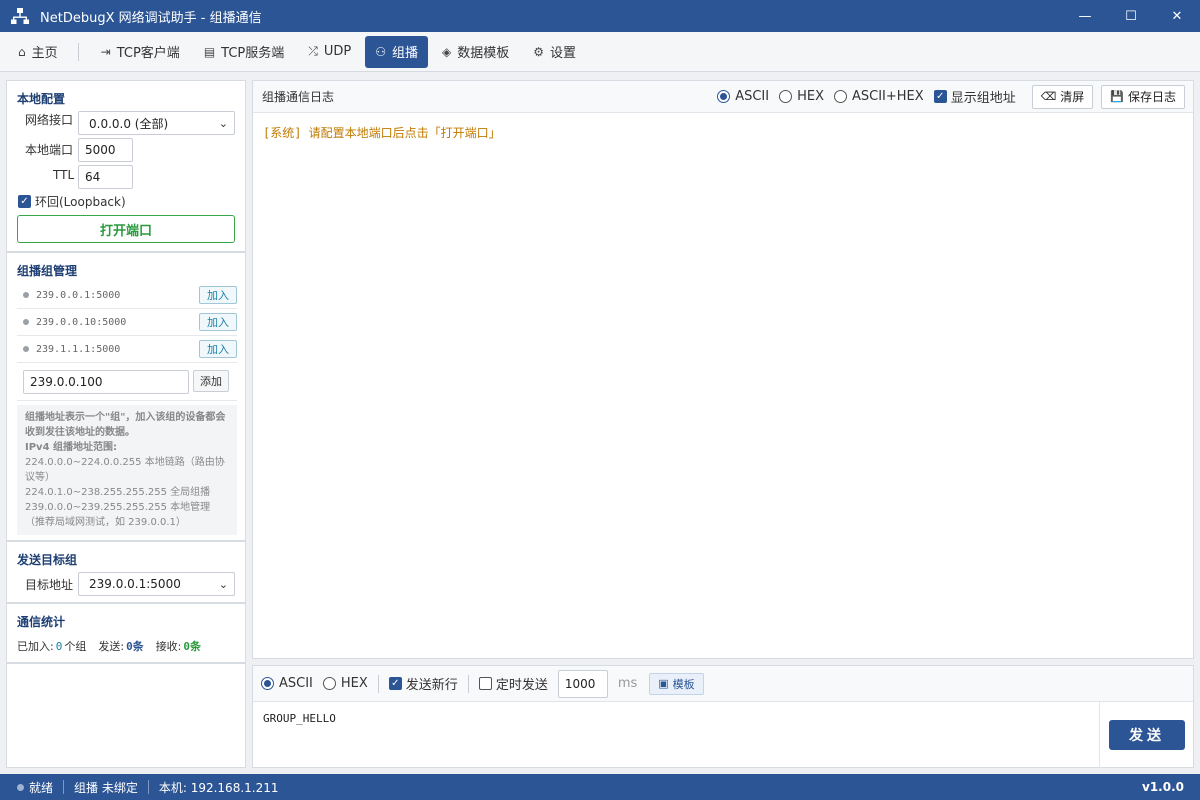 This screenshot has height=800, width=1200. What do you see at coordinates (600, 787) in the screenshot?
I see `status-bar: 就绪 组播 未绑定 本机: 192.168.1.211 v1.0.0` at bounding box center [600, 787].